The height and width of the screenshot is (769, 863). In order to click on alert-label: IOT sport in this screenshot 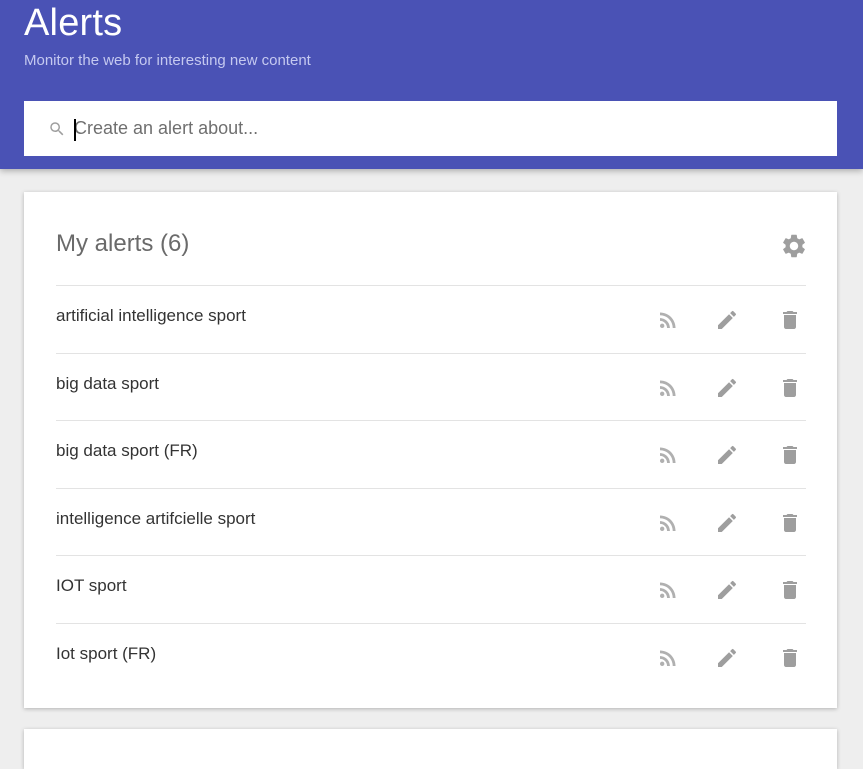, I will do `click(91, 586)`.